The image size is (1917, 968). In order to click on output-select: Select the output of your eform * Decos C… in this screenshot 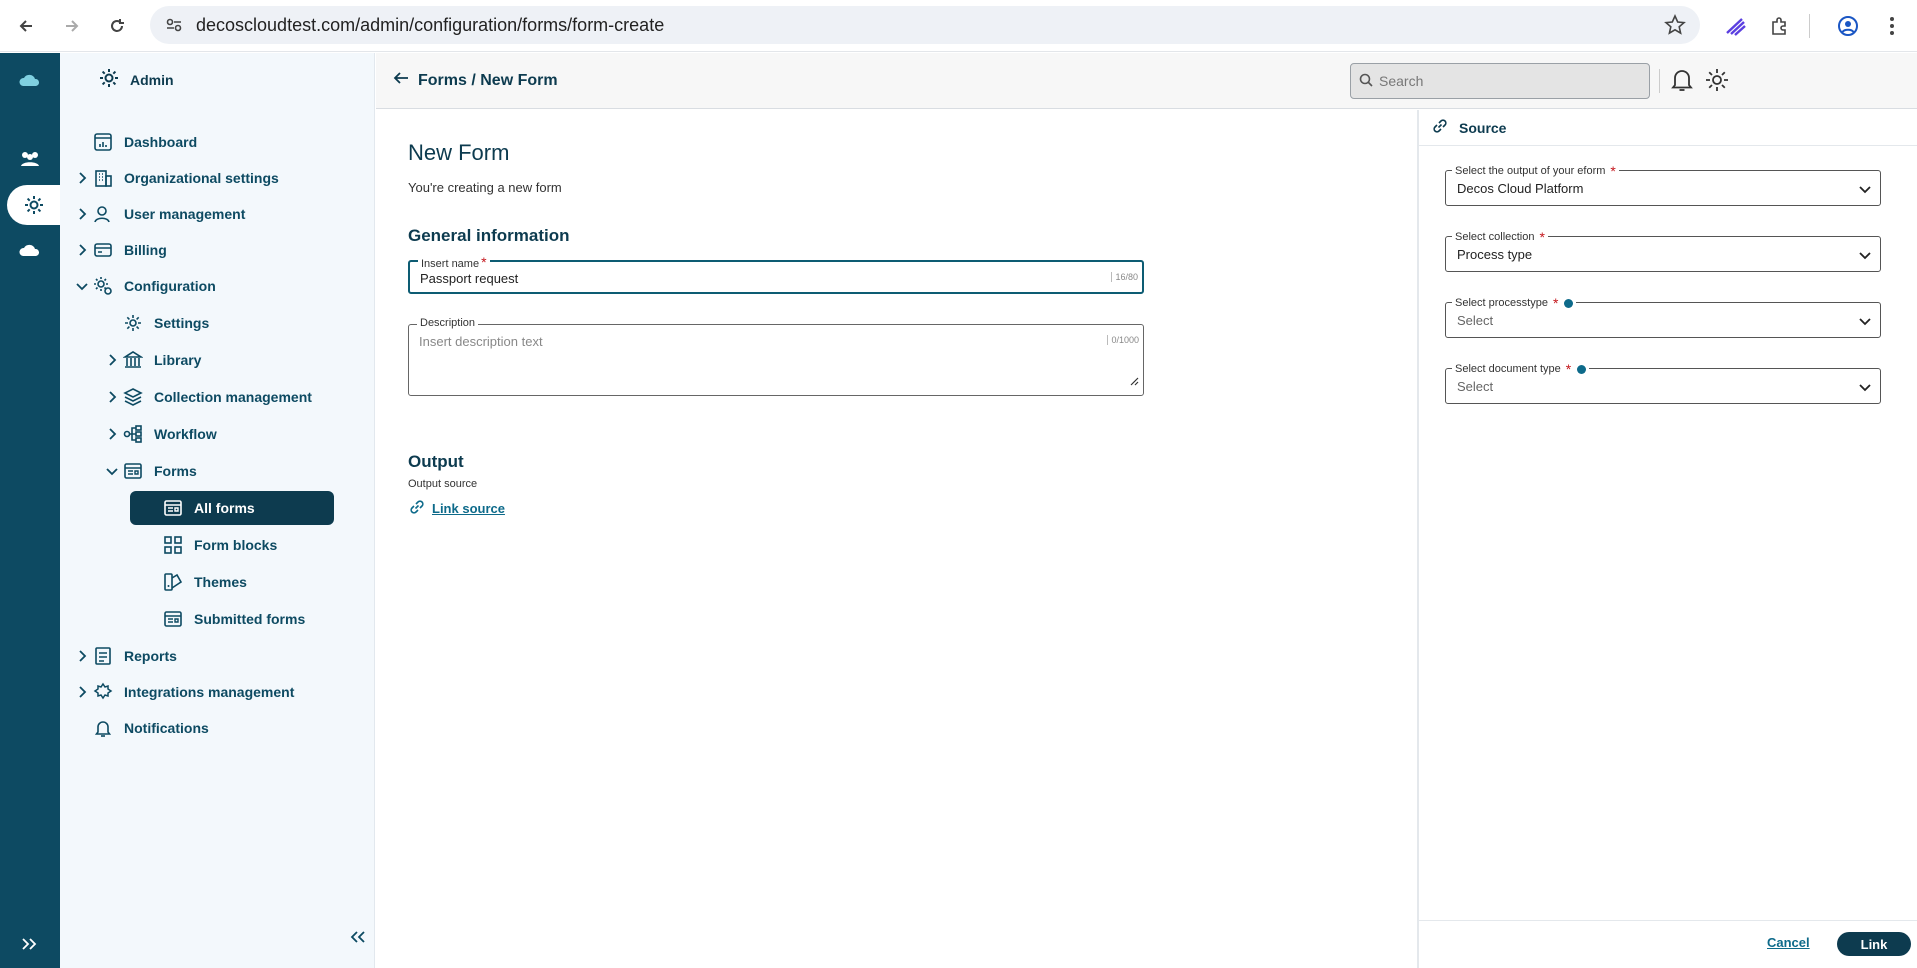, I will do `click(1663, 184)`.